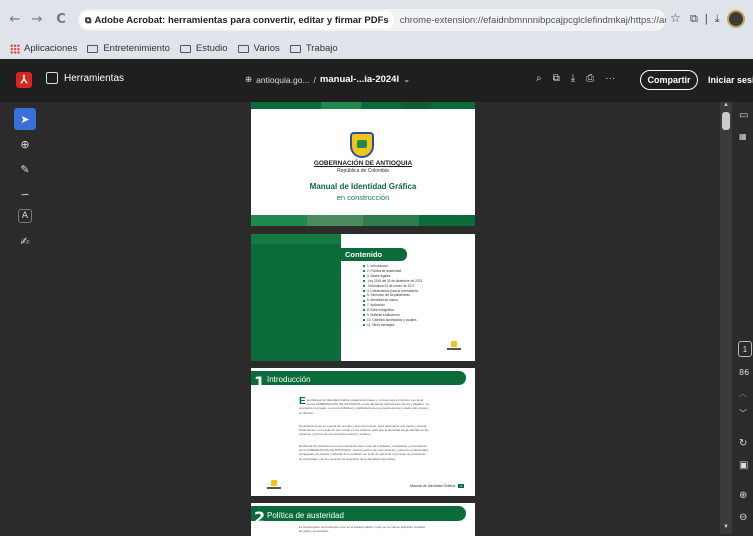  I want to click on downloads-icon: ⤓, so click(717, 19).